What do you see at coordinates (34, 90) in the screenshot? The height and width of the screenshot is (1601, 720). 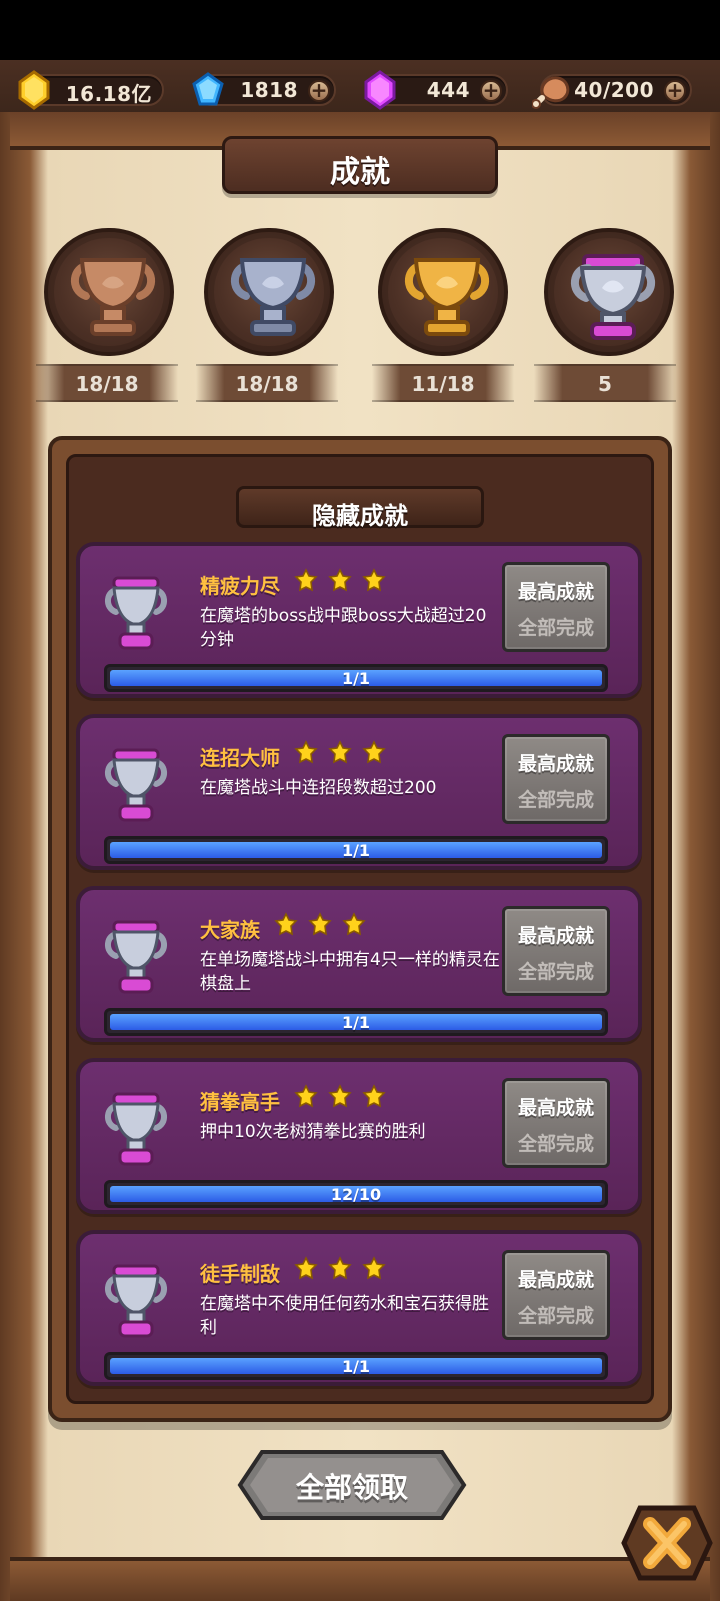 I see `gold-crystal-icon` at bounding box center [34, 90].